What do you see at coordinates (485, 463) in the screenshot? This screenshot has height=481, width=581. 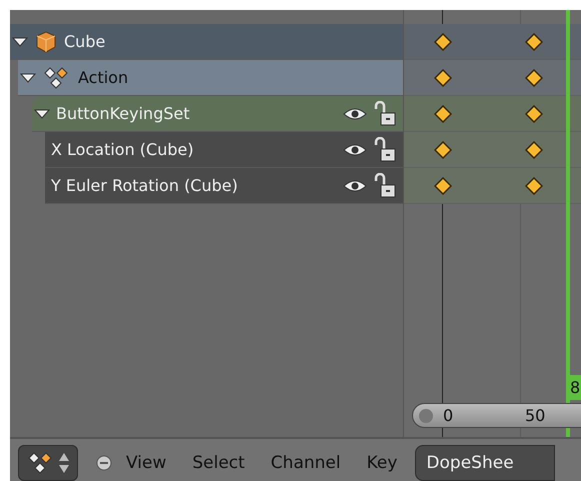 I see `mode-dropdown: DopeShee` at bounding box center [485, 463].